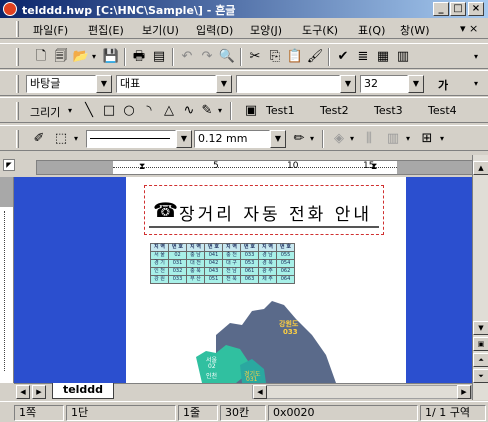  I want to click on font-size-select: 32, so click(384, 84).